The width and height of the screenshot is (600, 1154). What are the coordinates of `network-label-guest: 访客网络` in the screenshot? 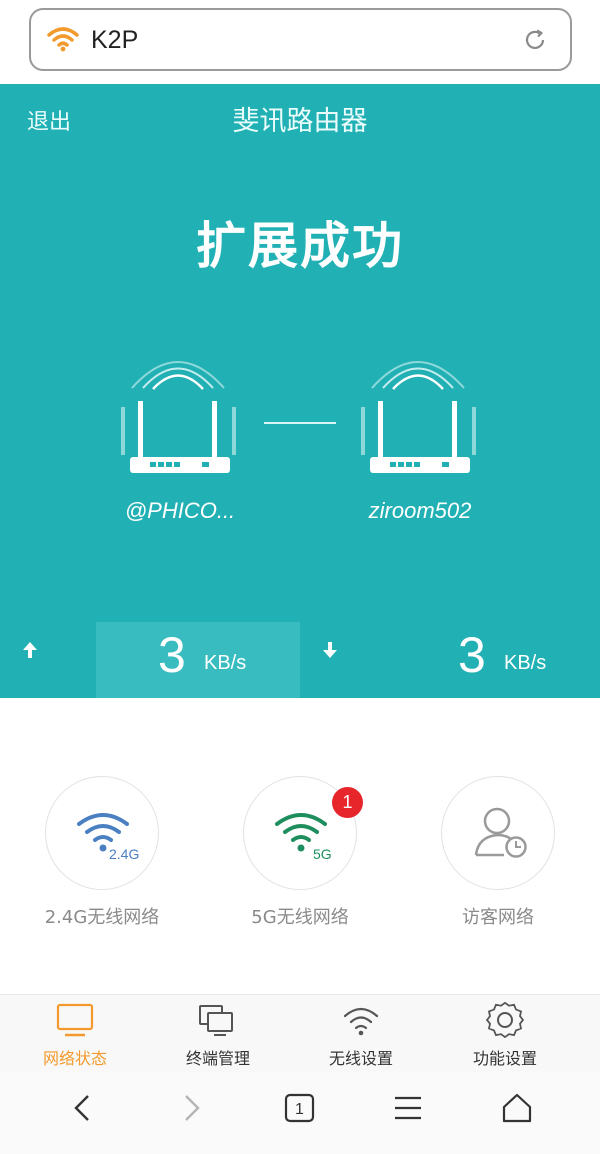 It's located at (498, 917).